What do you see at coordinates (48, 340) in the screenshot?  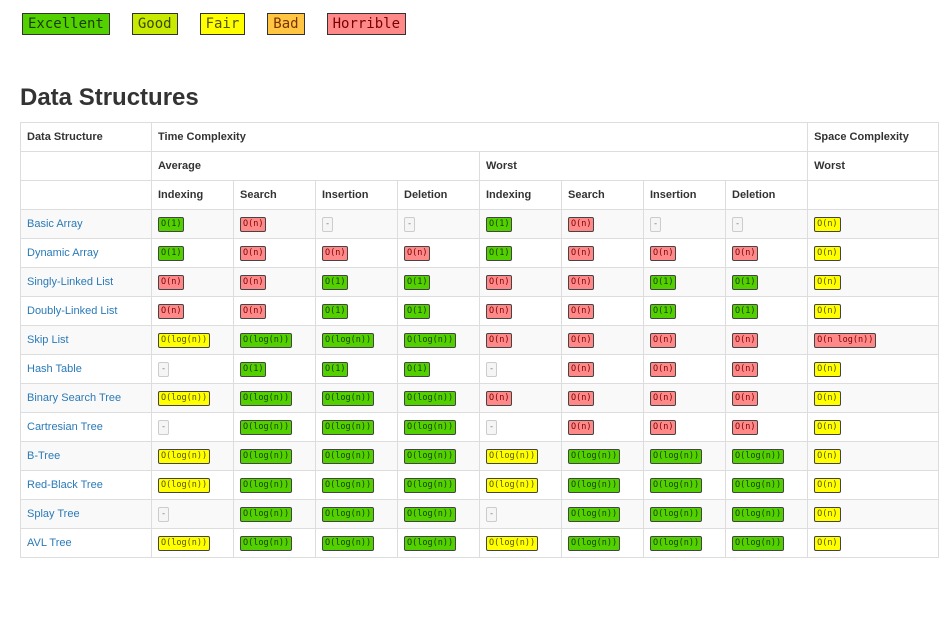 I see `data-structure-link: Skip List` at bounding box center [48, 340].